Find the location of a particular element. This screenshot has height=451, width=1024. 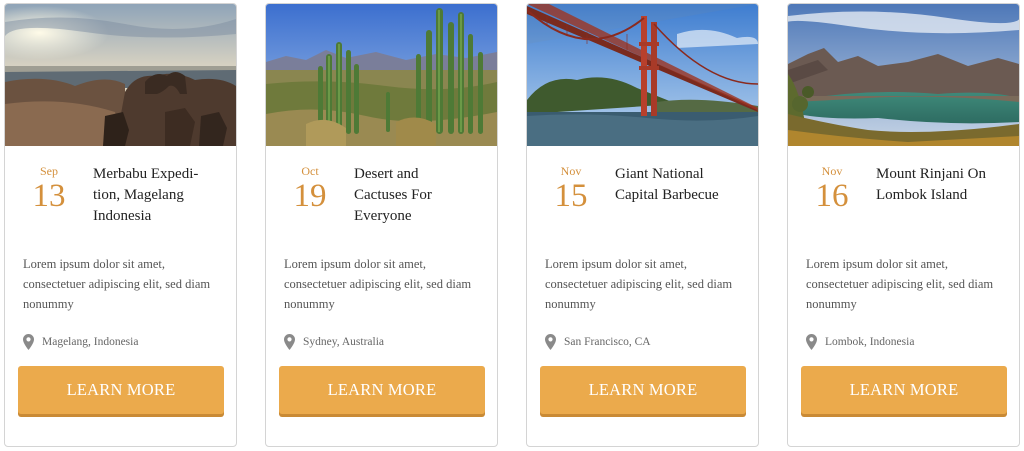

event-date: Nov 16 is located at coordinates (832, 188).